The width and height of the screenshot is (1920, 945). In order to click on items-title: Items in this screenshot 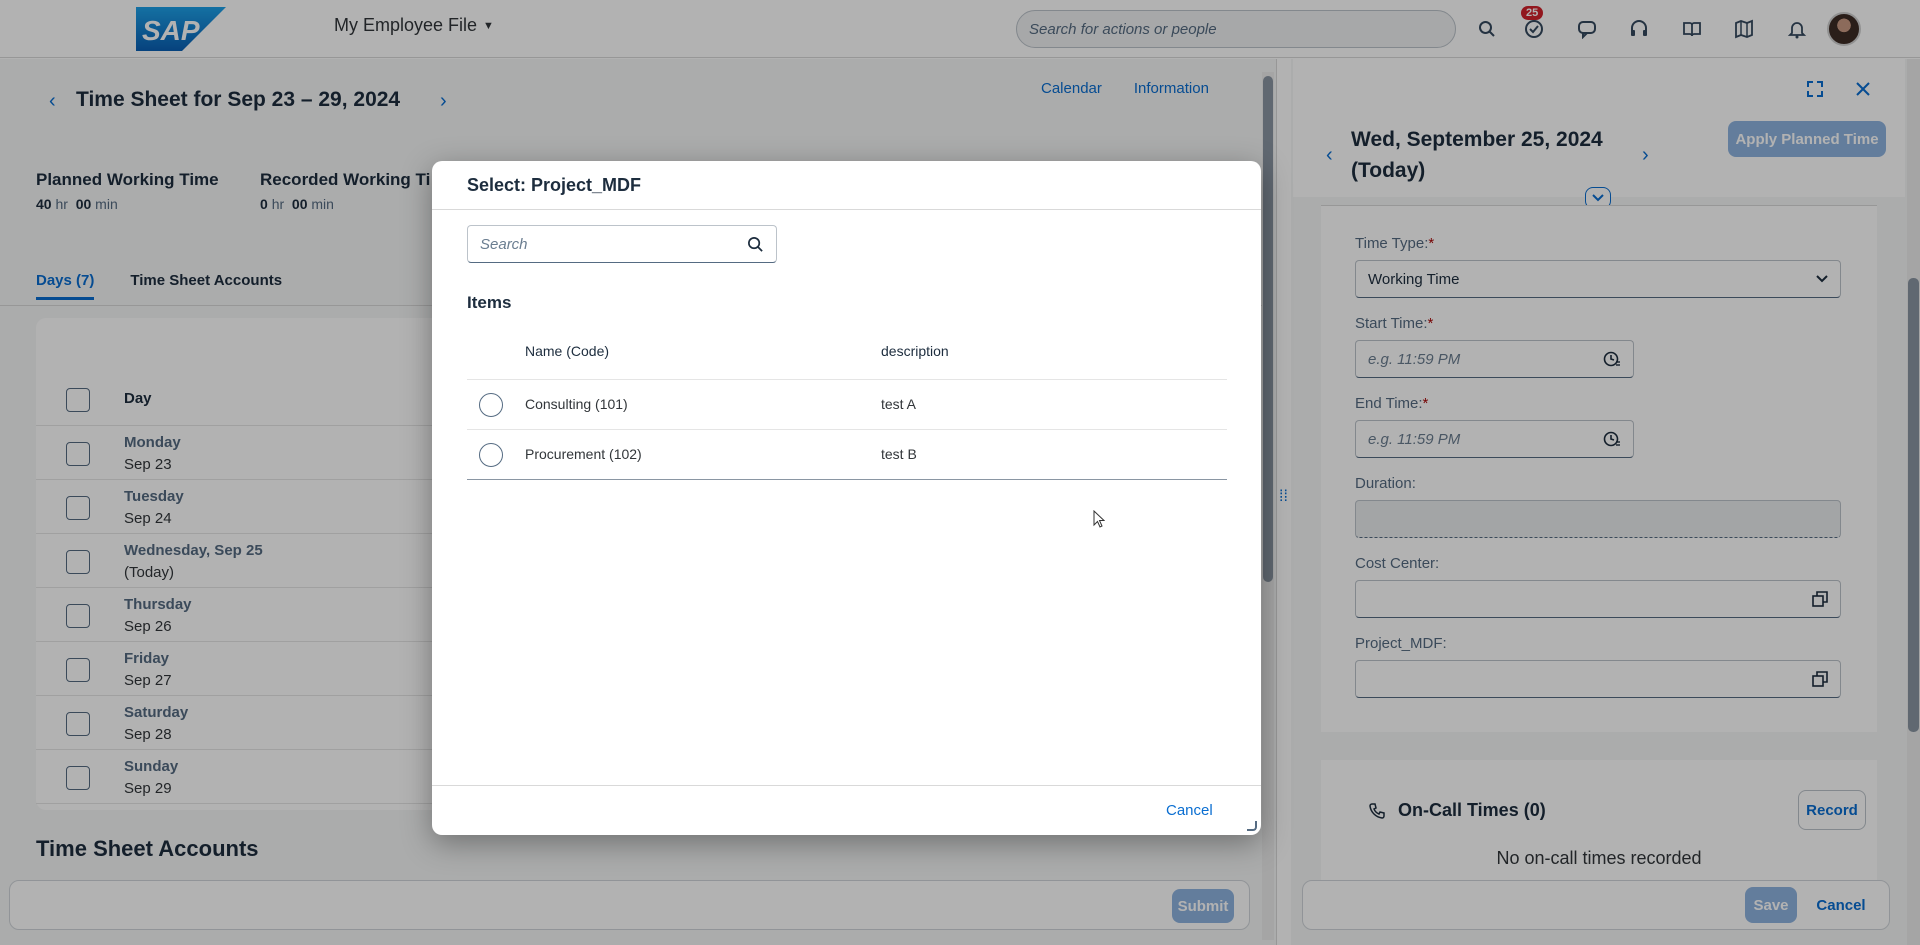, I will do `click(489, 302)`.